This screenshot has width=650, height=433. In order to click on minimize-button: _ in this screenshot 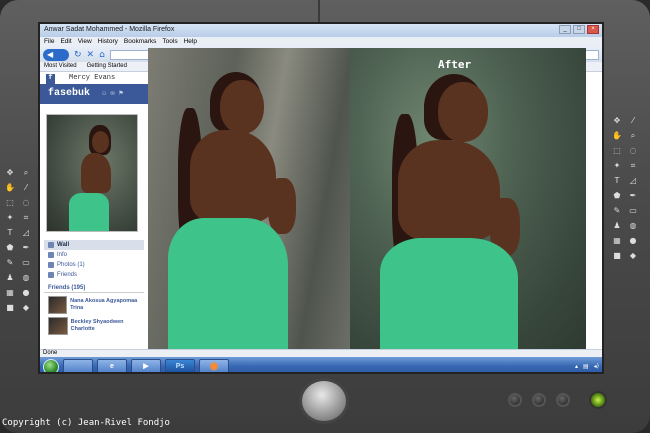, I will do `click(565, 29)`.